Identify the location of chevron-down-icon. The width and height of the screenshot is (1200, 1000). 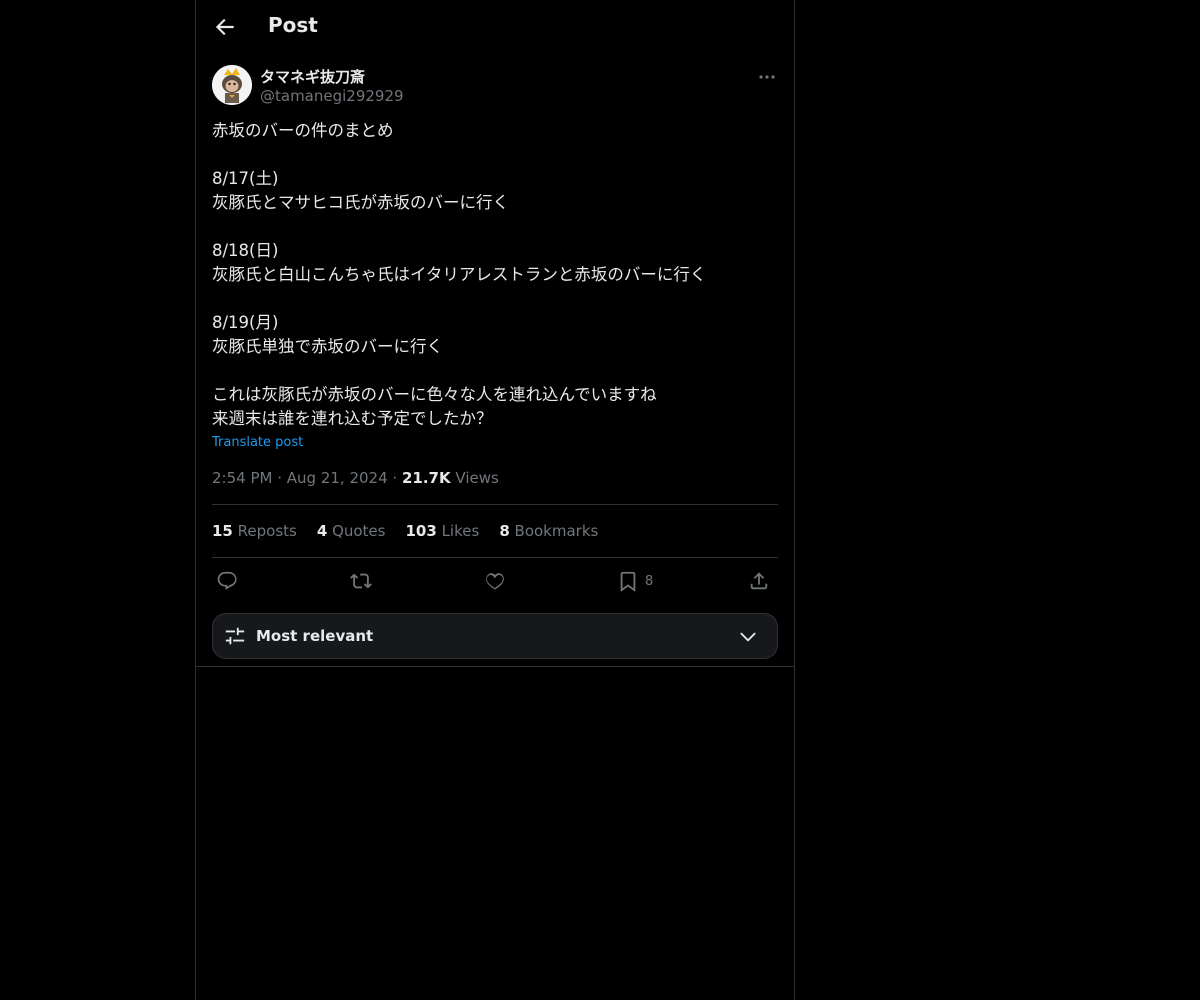
(748, 637).